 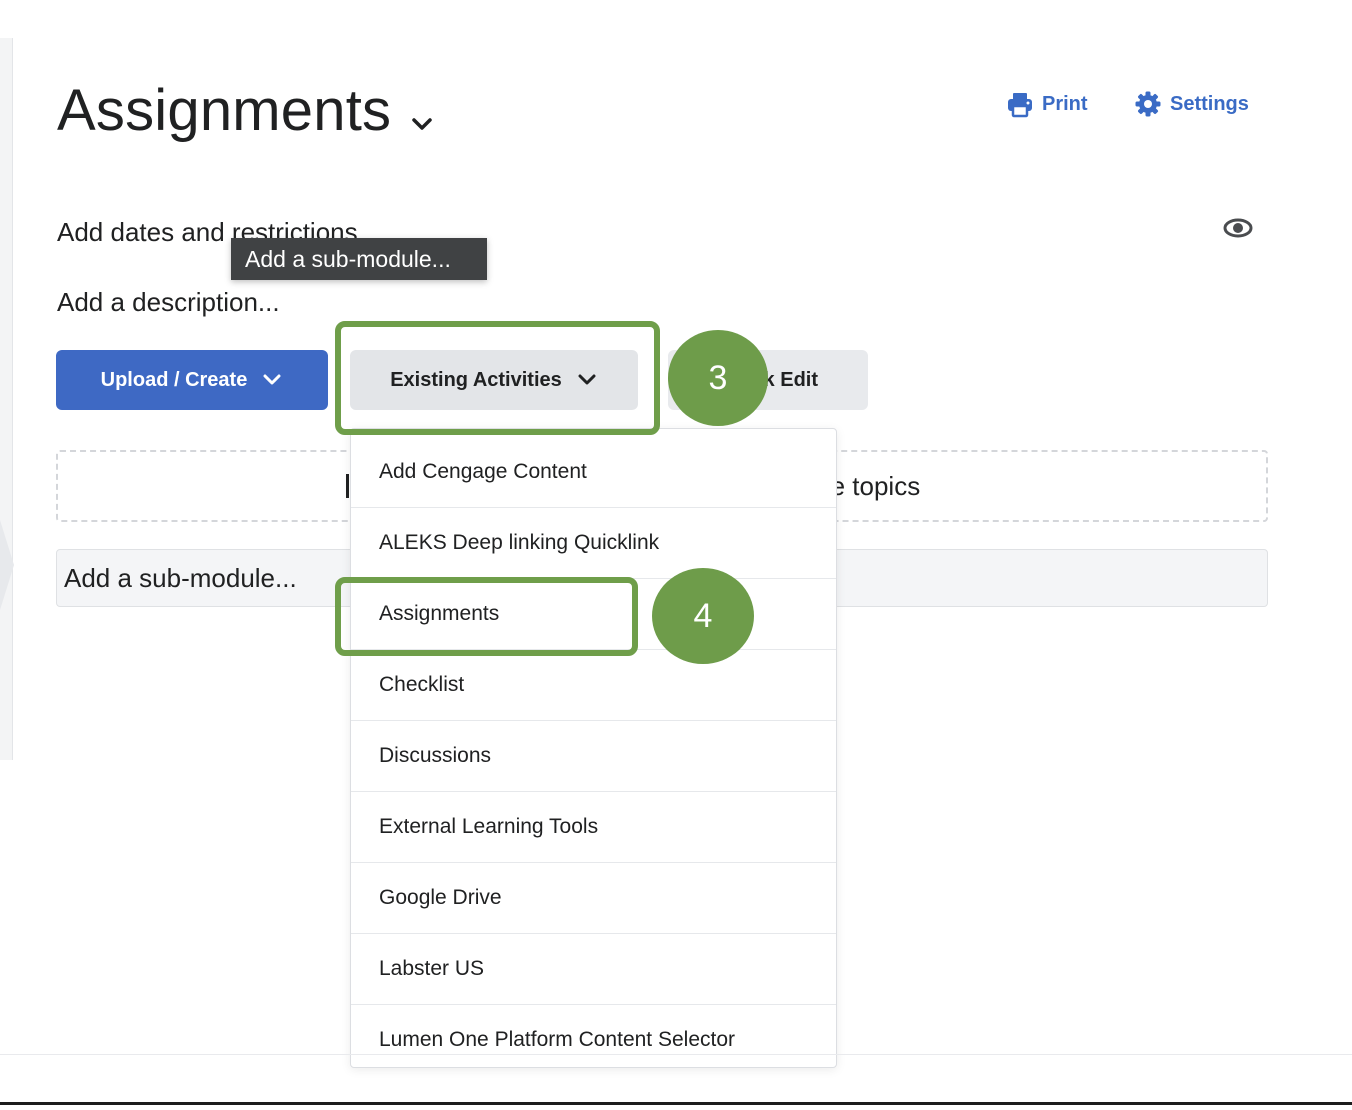 What do you see at coordinates (1065, 103) in the screenshot?
I see `print-label: Print` at bounding box center [1065, 103].